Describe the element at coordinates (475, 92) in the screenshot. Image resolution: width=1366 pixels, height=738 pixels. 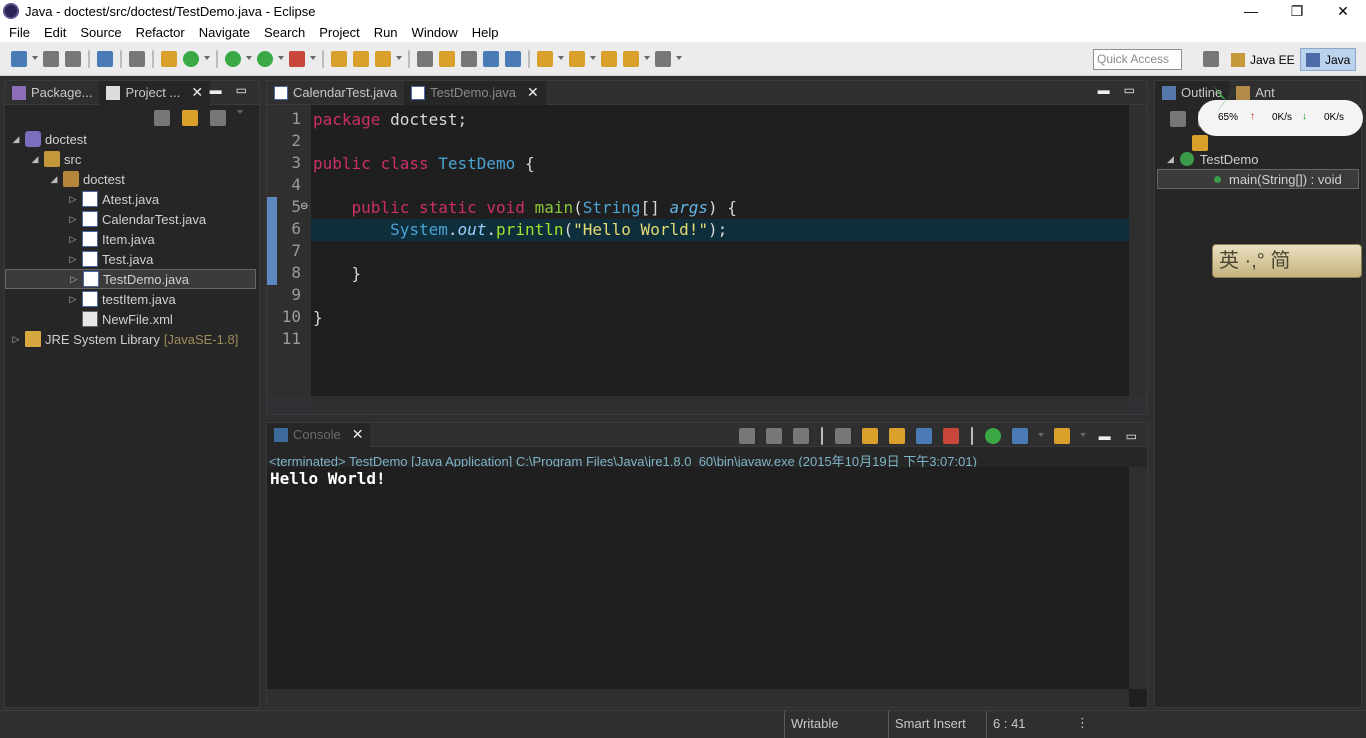
I see `tab-testdemo-java: TestDemo.java ✕` at that location.